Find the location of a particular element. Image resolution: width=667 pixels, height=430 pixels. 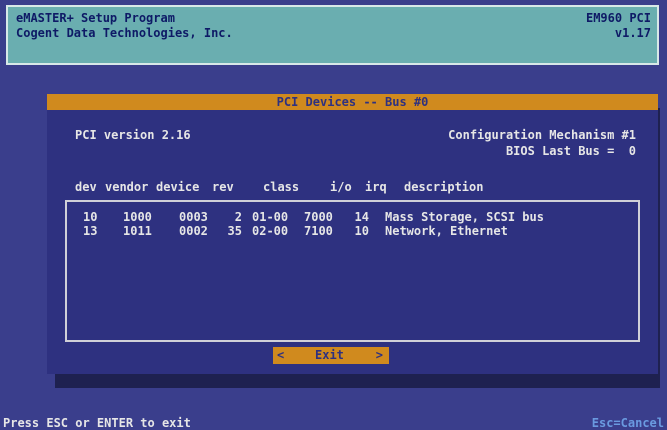

column-header-vendor: vendor is located at coordinates (127, 187).